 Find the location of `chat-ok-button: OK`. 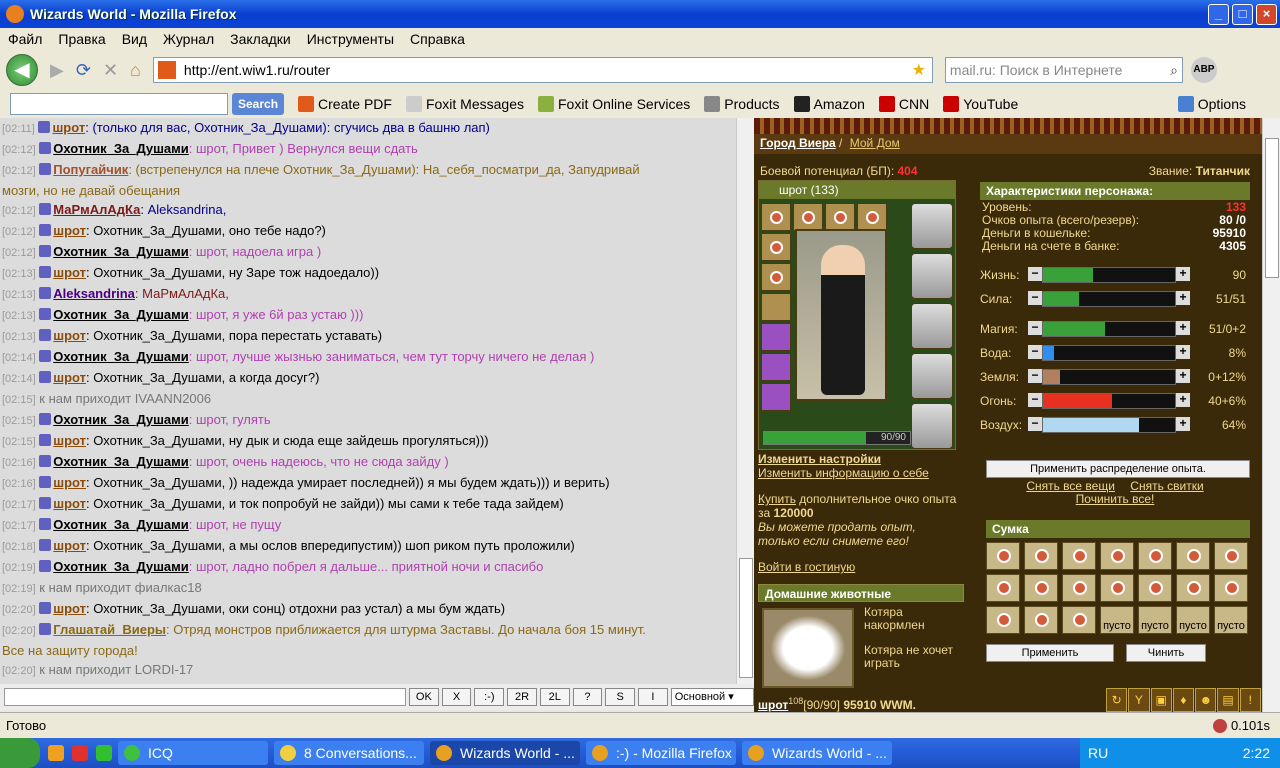

chat-ok-button: OK is located at coordinates (424, 697).